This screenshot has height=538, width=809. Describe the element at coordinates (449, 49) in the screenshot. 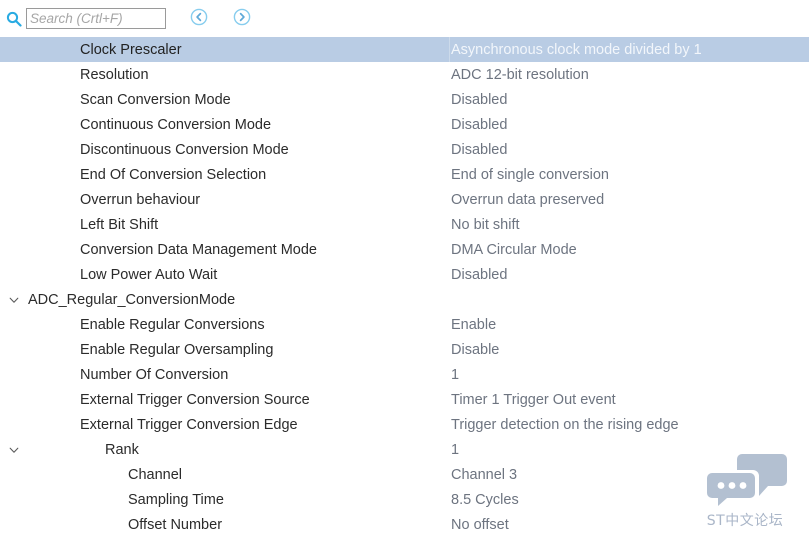

I see `column-divider` at that location.